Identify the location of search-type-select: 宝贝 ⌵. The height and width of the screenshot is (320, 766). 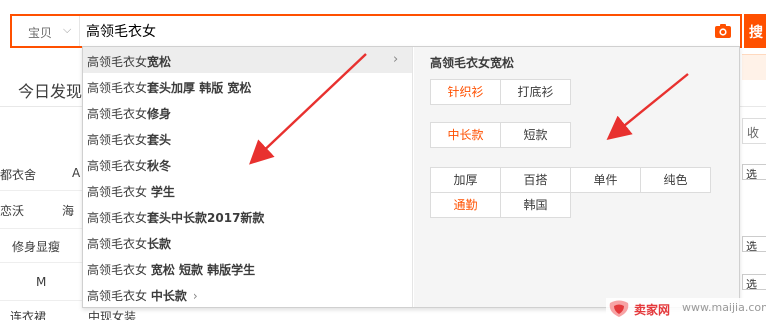
(46, 31).